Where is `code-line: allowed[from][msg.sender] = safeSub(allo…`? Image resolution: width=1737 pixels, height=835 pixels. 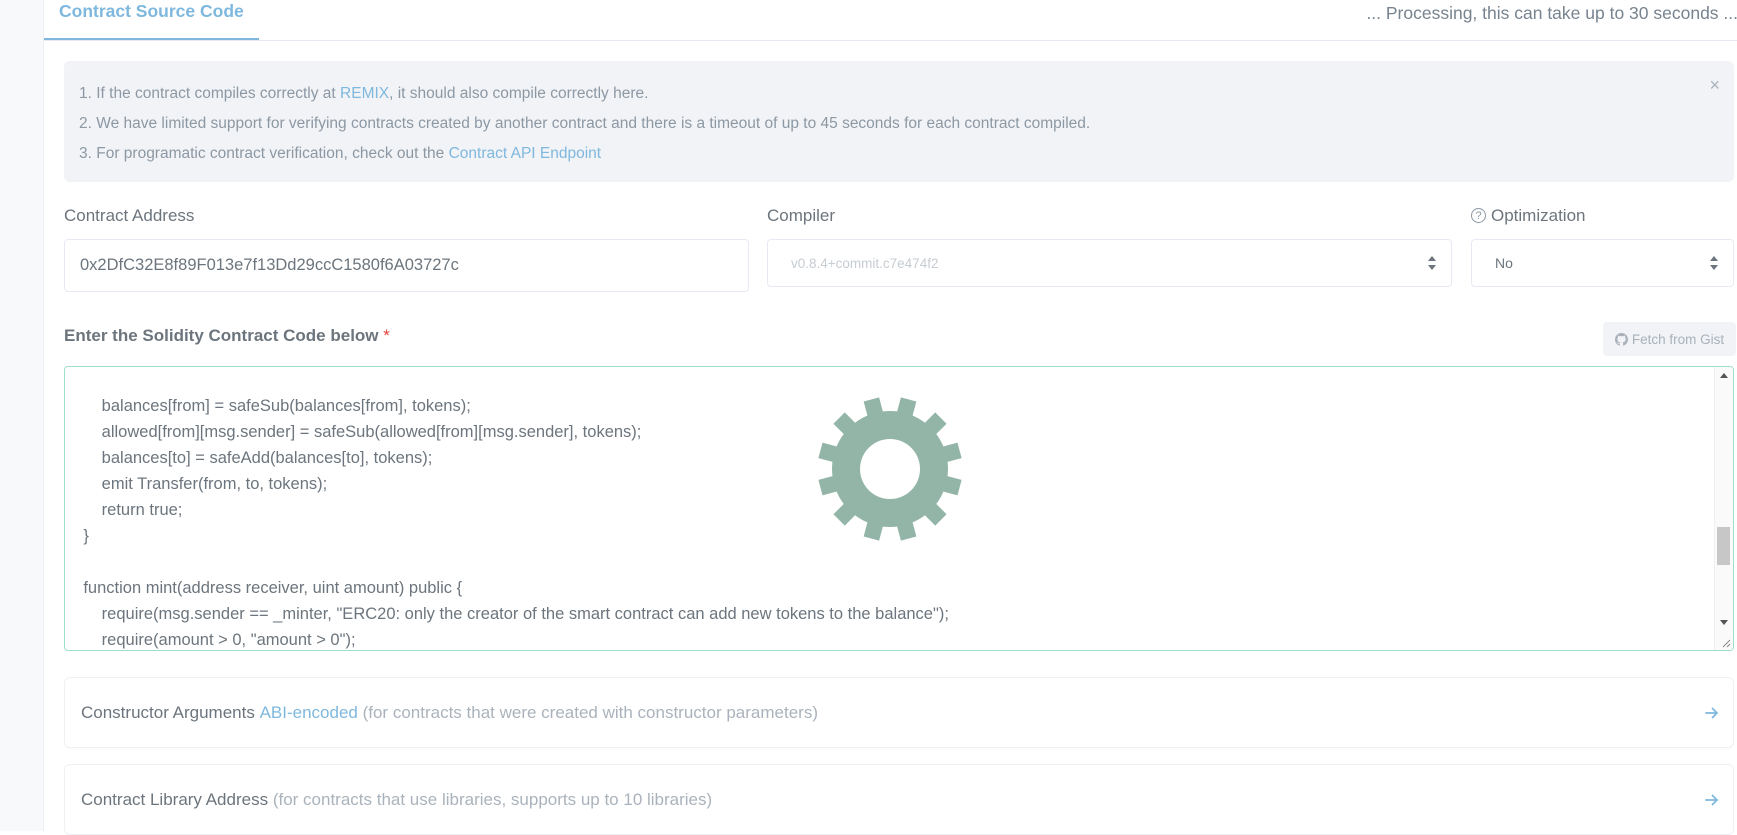 code-line: allowed[from][msg.sender] = safeSub(allo… is located at coordinates (353, 432).